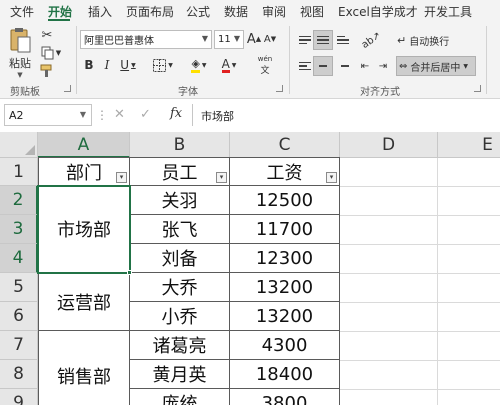 The image size is (500, 405). Describe the element at coordinates (195, 65) in the screenshot. I see `fill-bucket-icon: ◈` at that location.